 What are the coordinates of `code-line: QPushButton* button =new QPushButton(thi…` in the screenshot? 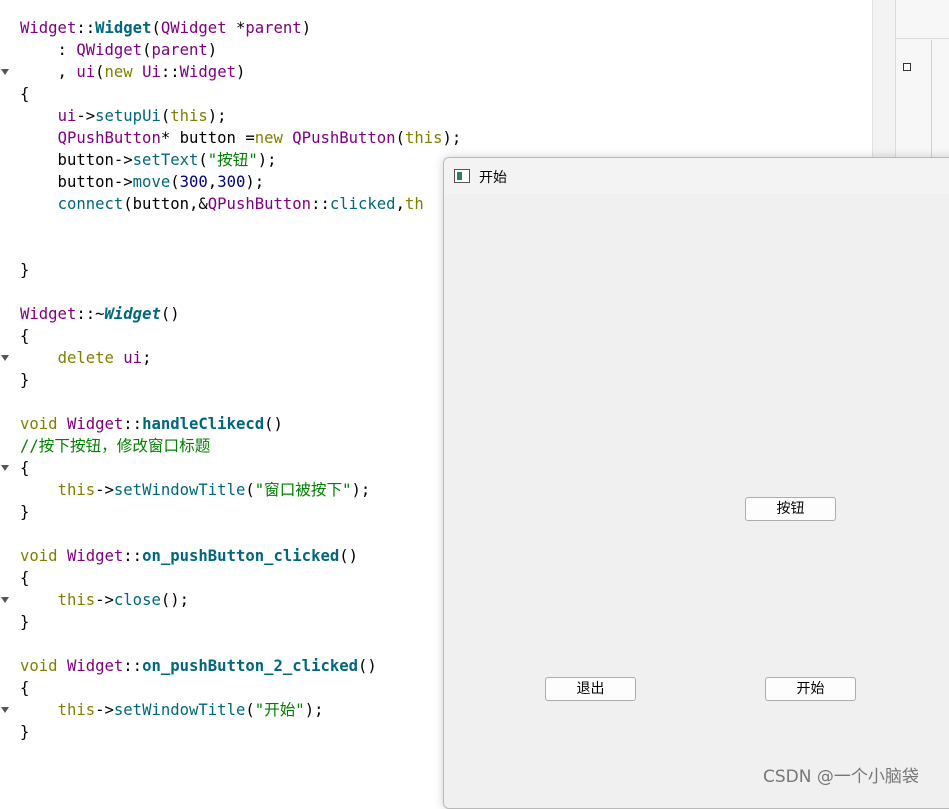 It's located at (241, 138).